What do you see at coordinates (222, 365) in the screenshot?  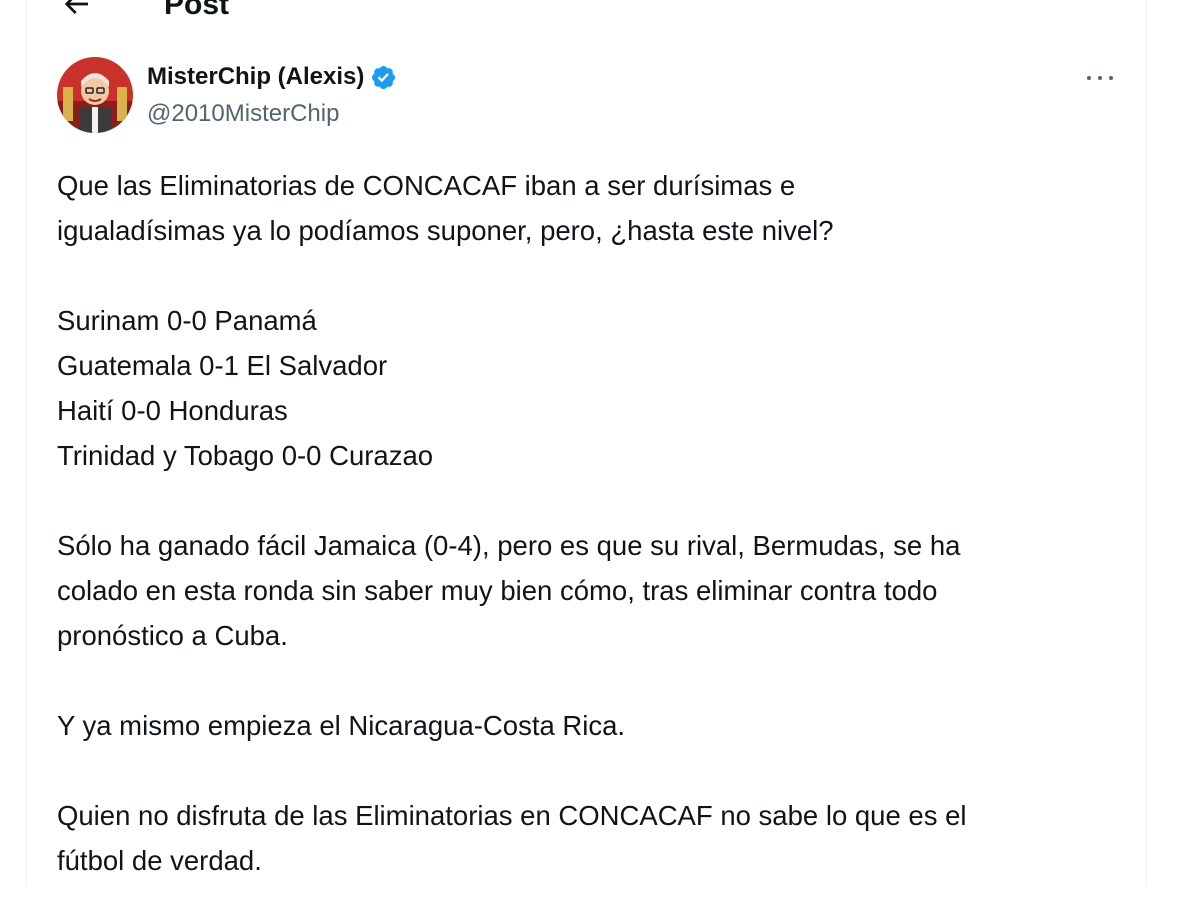 I see `tweet-line: Guatemala 0-1 El Salvador` at bounding box center [222, 365].